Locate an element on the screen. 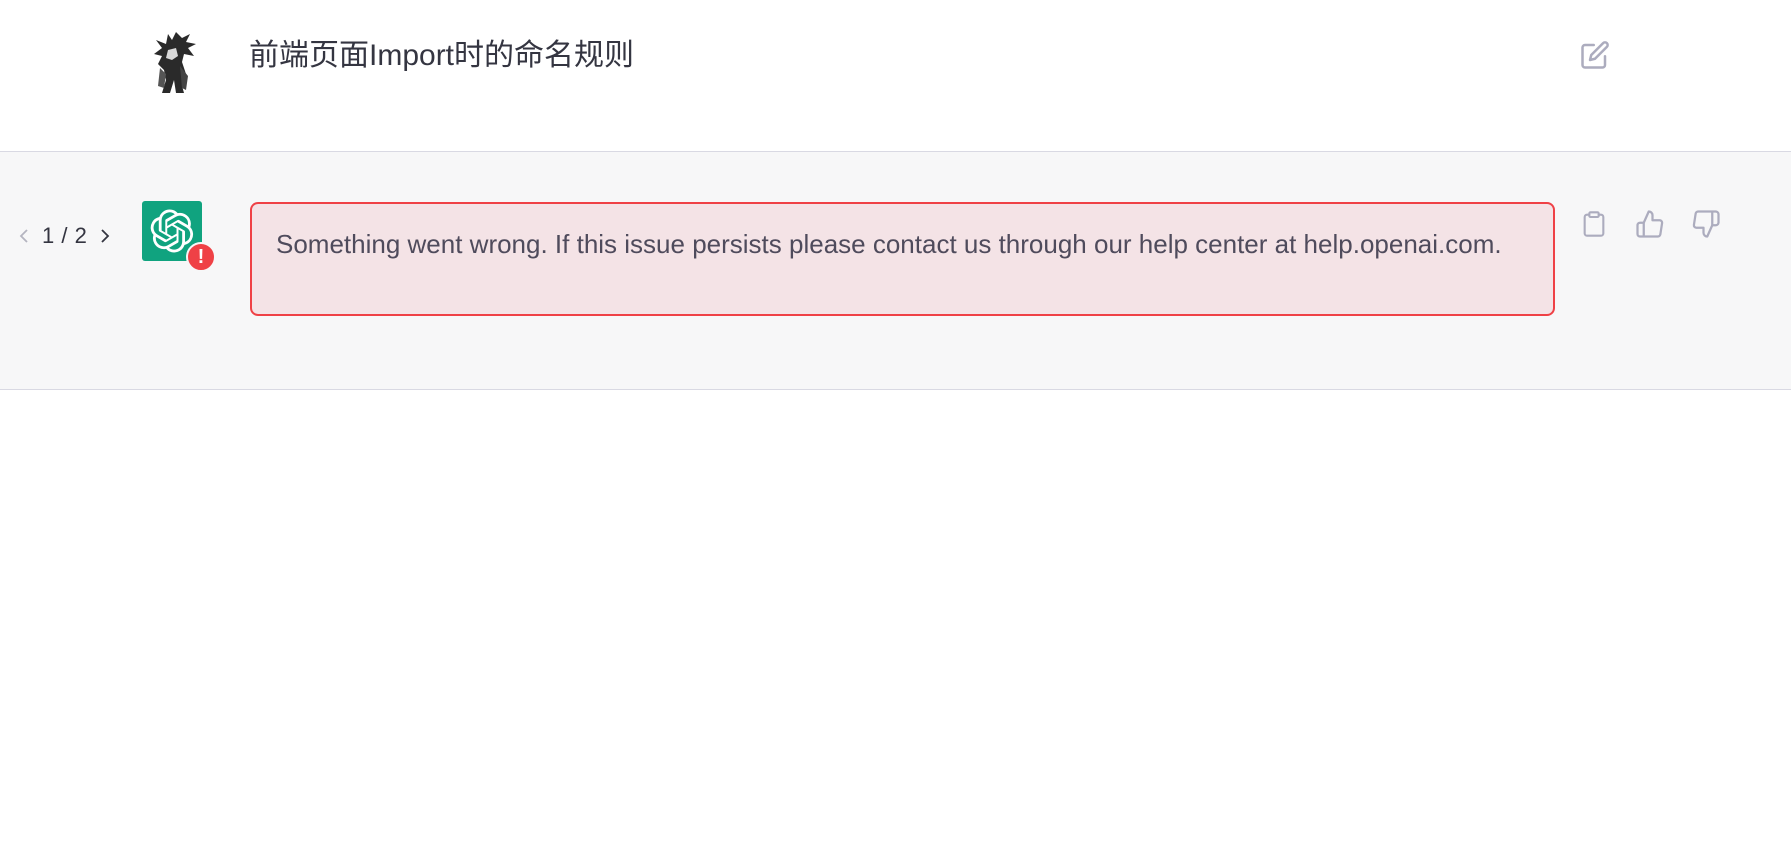 The height and width of the screenshot is (845, 1791). edit-icon is located at coordinates (1595, 55).